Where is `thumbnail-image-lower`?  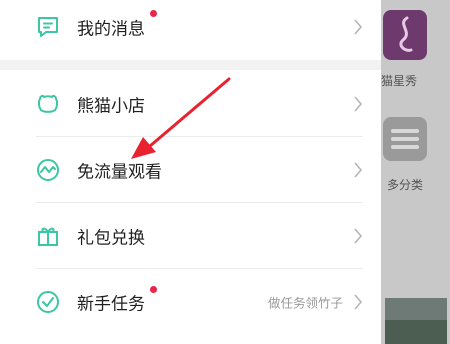
thumbnail-image-lower is located at coordinates (416, 332).